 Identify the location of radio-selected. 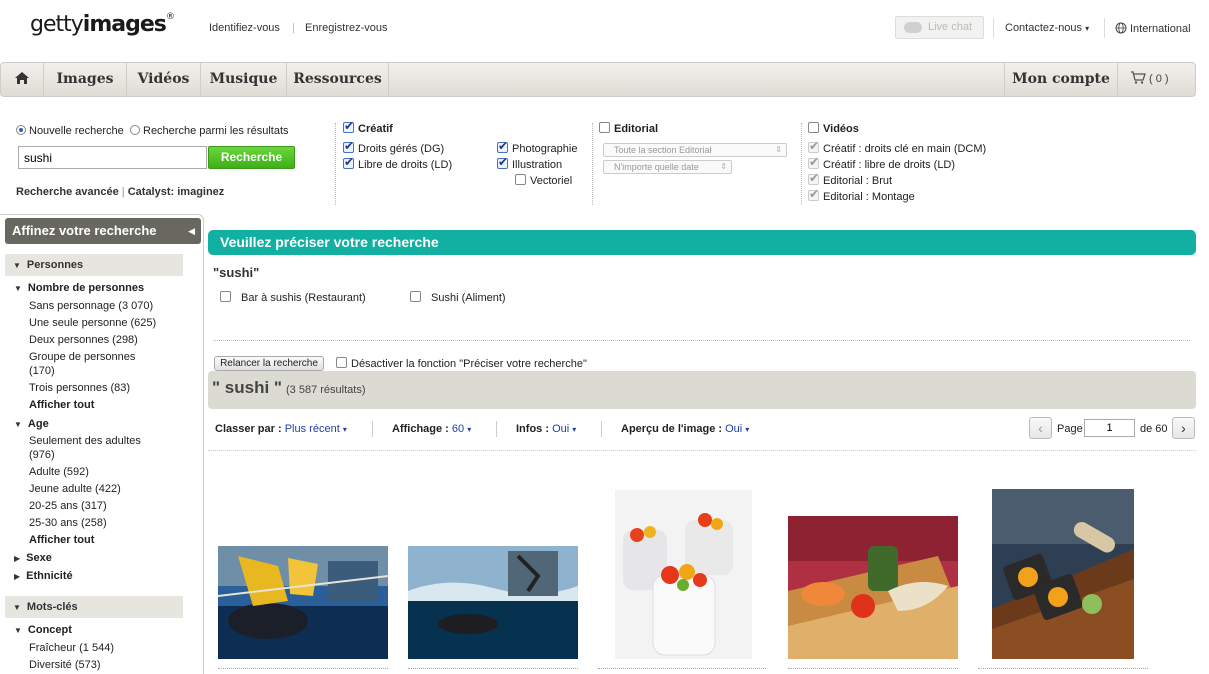
(21, 130).